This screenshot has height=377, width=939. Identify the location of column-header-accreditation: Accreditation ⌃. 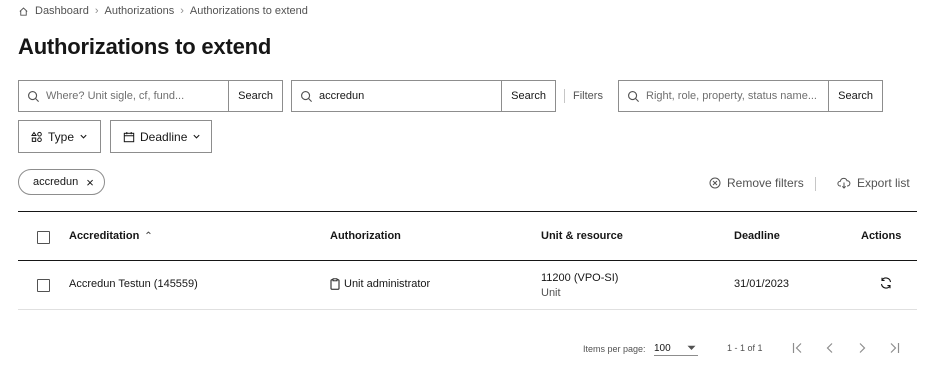
(111, 236).